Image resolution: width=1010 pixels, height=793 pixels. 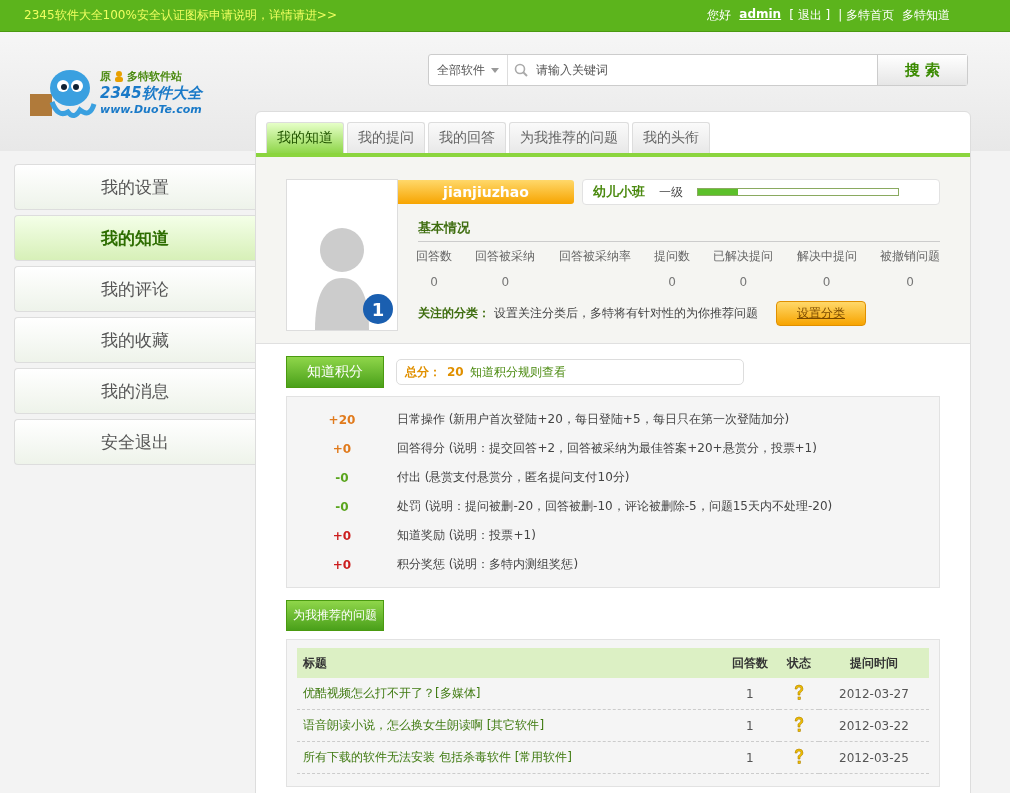 I want to click on tab: 为我推荐的问题, so click(x=569, y=137).